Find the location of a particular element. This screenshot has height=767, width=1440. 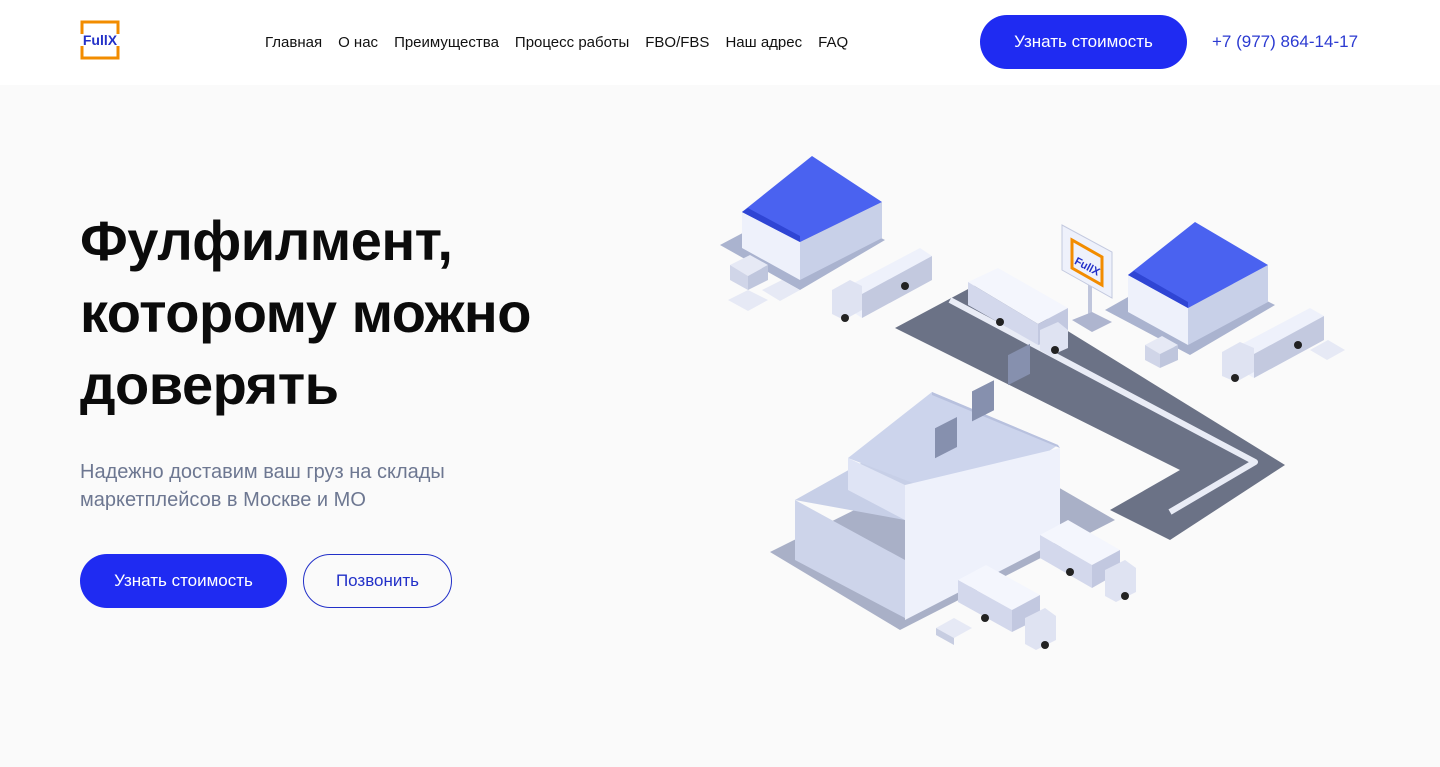

warehouse-top-right is located at coordinates (1190, 288).